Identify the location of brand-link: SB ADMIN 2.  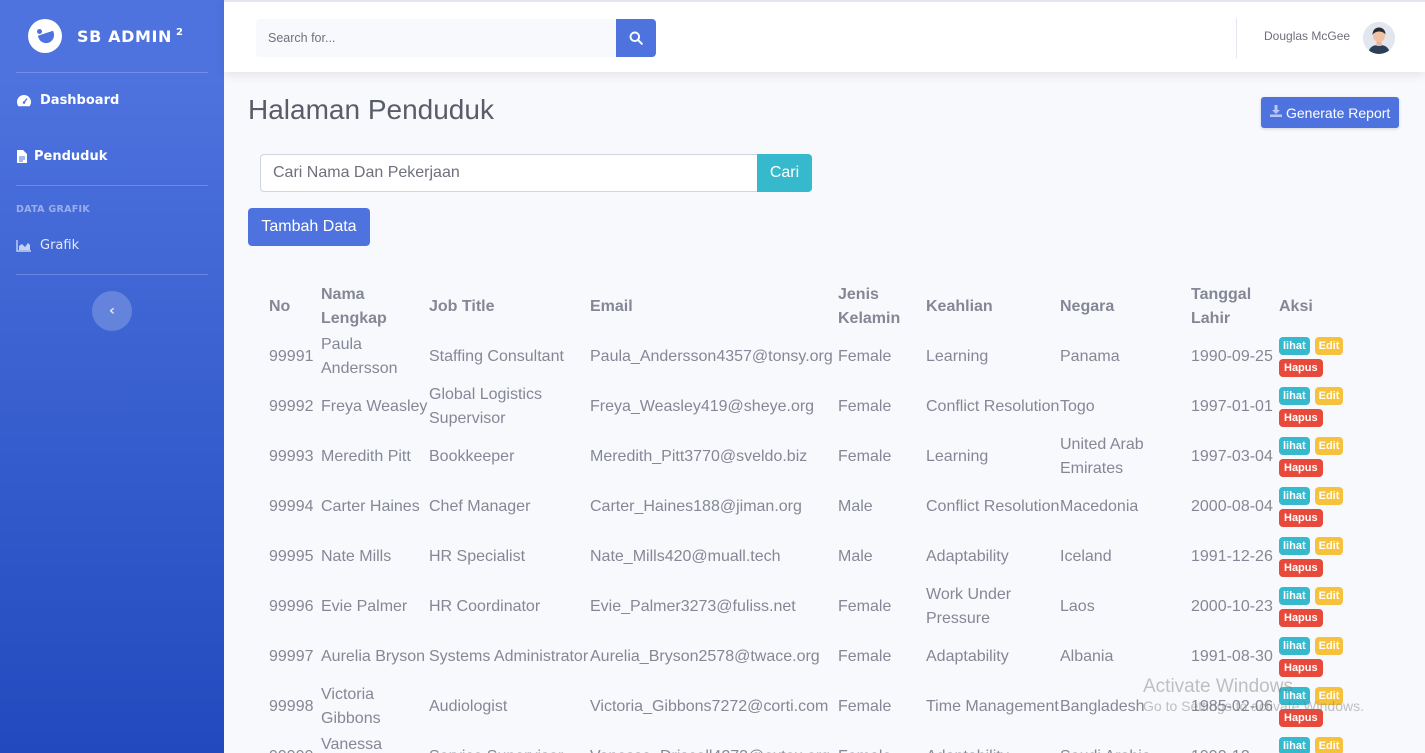
(112, 36).